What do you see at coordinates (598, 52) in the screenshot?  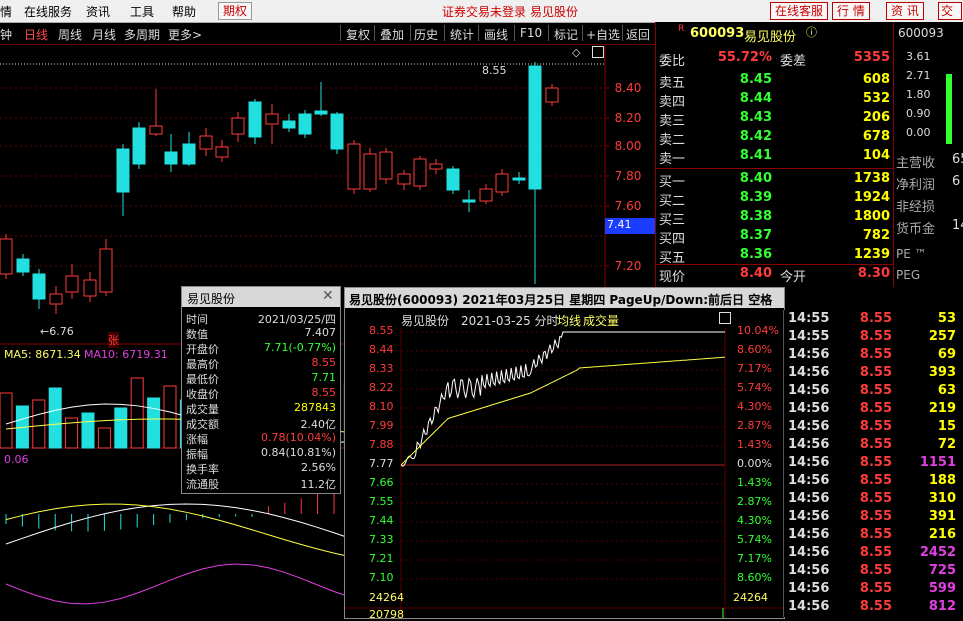 I see `window-toggle-icon` at bounding box center [598, 52].